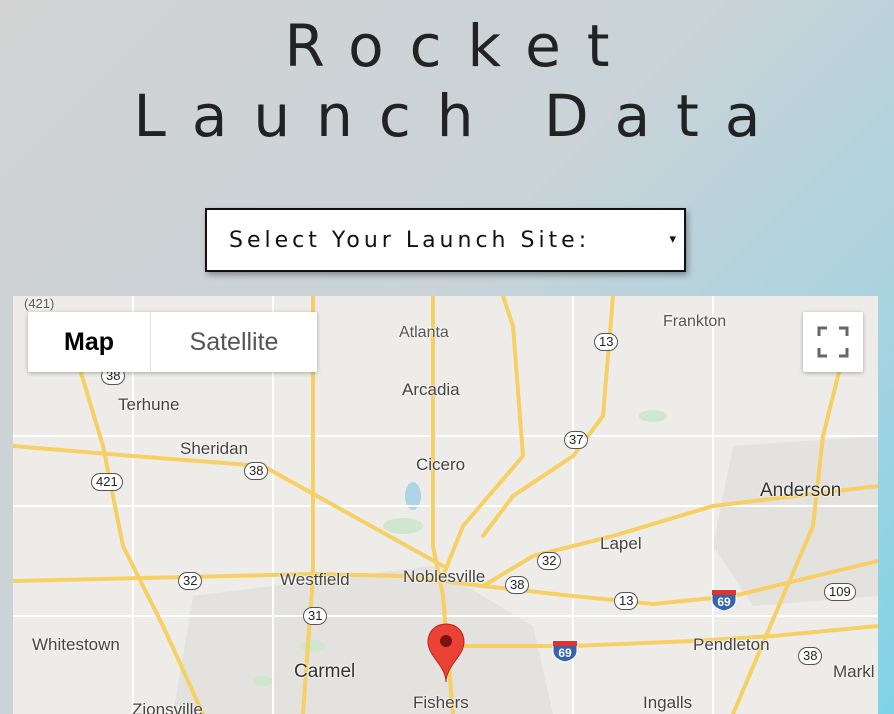 The width and height of the screenshot is (894, 714). What do you see at coordinates (441, 702) in the screenshot?
I see `place-label: Fishers` at bounding box center [441, 702].